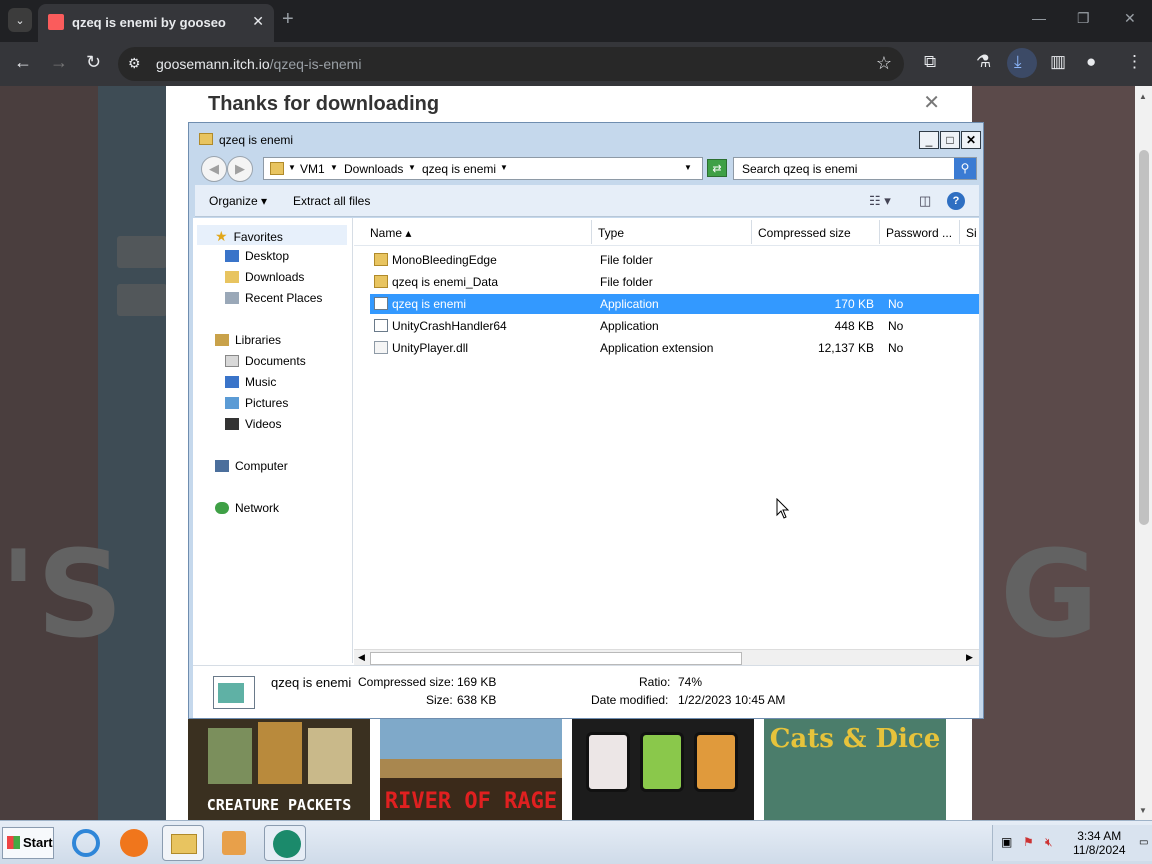 This screenshot has width=1152, height=864. What do you see at coordinates (880, 201) in the screenshot?
I see `view-options-icon: ☷ ▾` at bounding box center [880, 201].